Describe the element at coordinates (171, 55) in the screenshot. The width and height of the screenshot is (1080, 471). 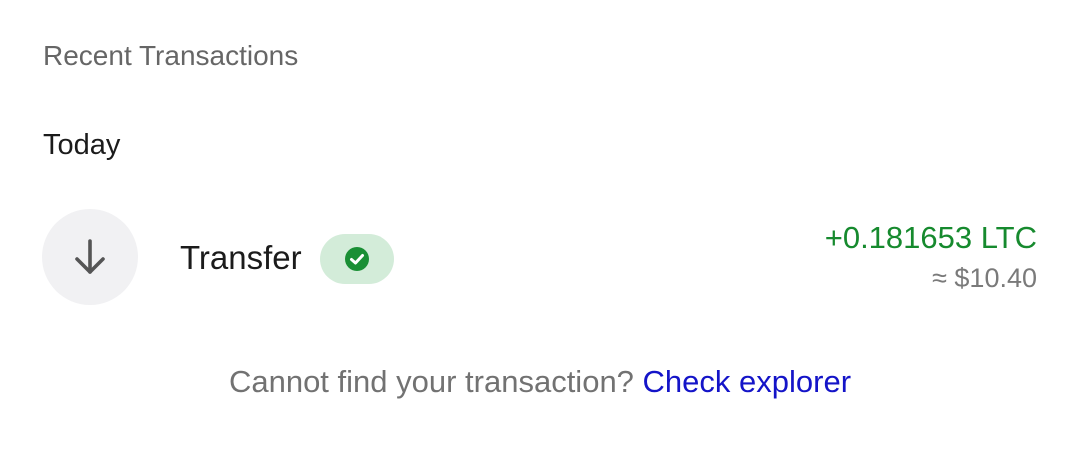
I see `section-title: Recent Transactions` at that location.